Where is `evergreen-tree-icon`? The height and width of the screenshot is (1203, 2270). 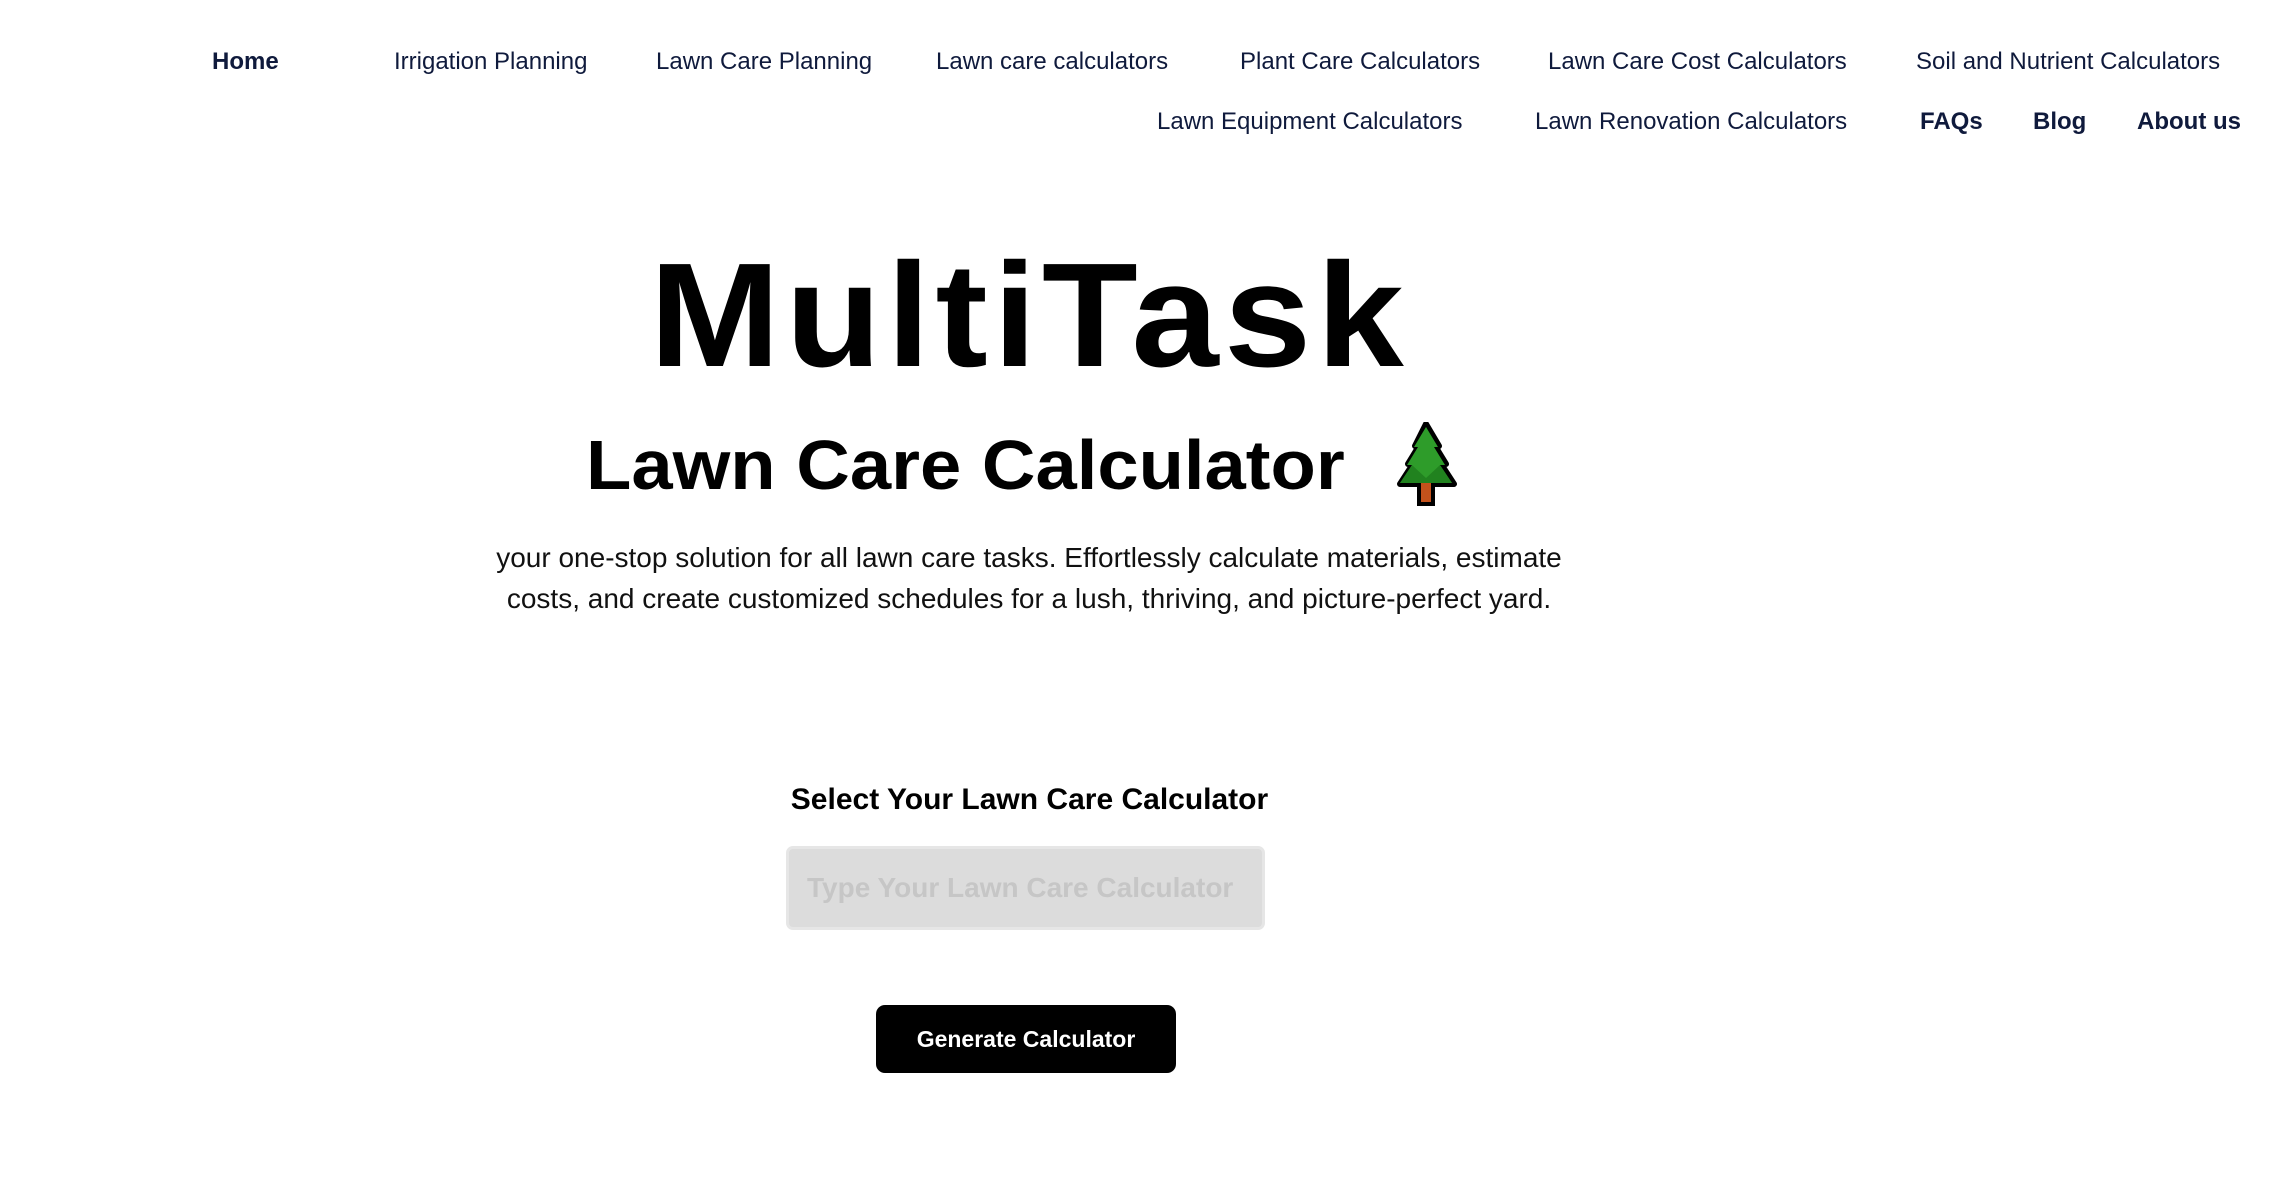
evergreen-tree-icon is located at coordinates (1427, 464).